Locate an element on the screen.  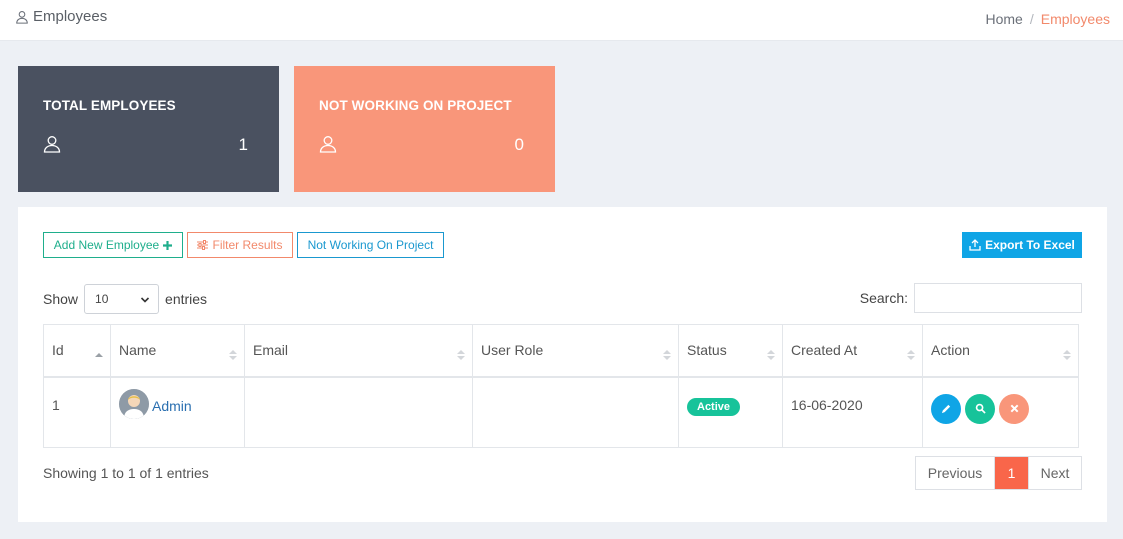
stat-label: NOT WORKING ON PROJECT is located at coordinates (415, 105).